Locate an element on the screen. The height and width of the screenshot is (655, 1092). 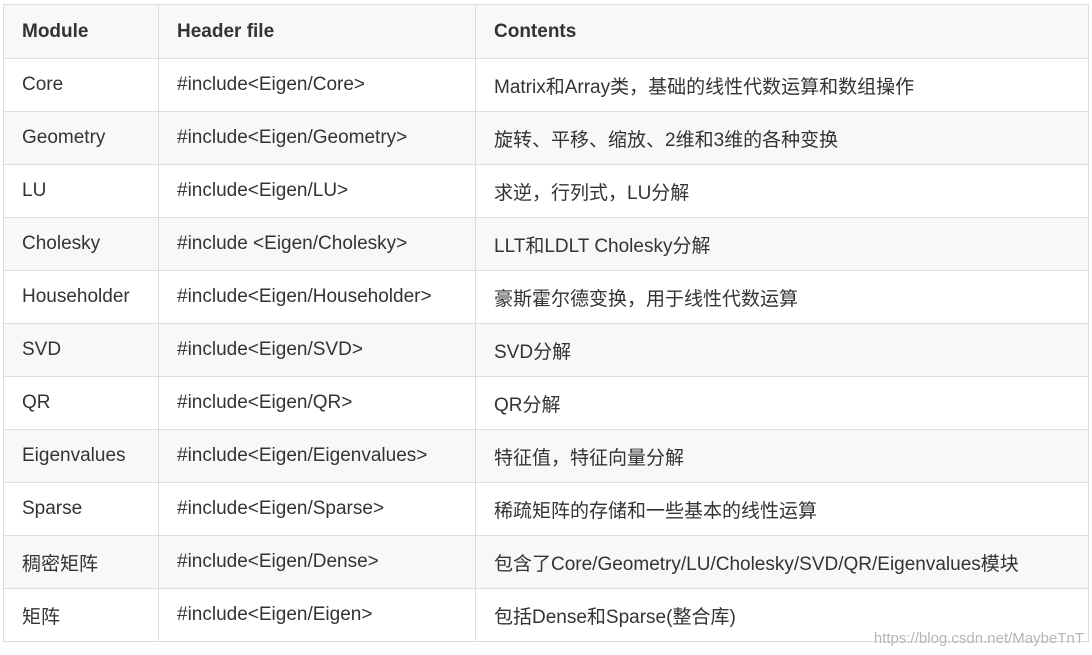
cell-contents: QR分解 is located at coordinates (782, 403).